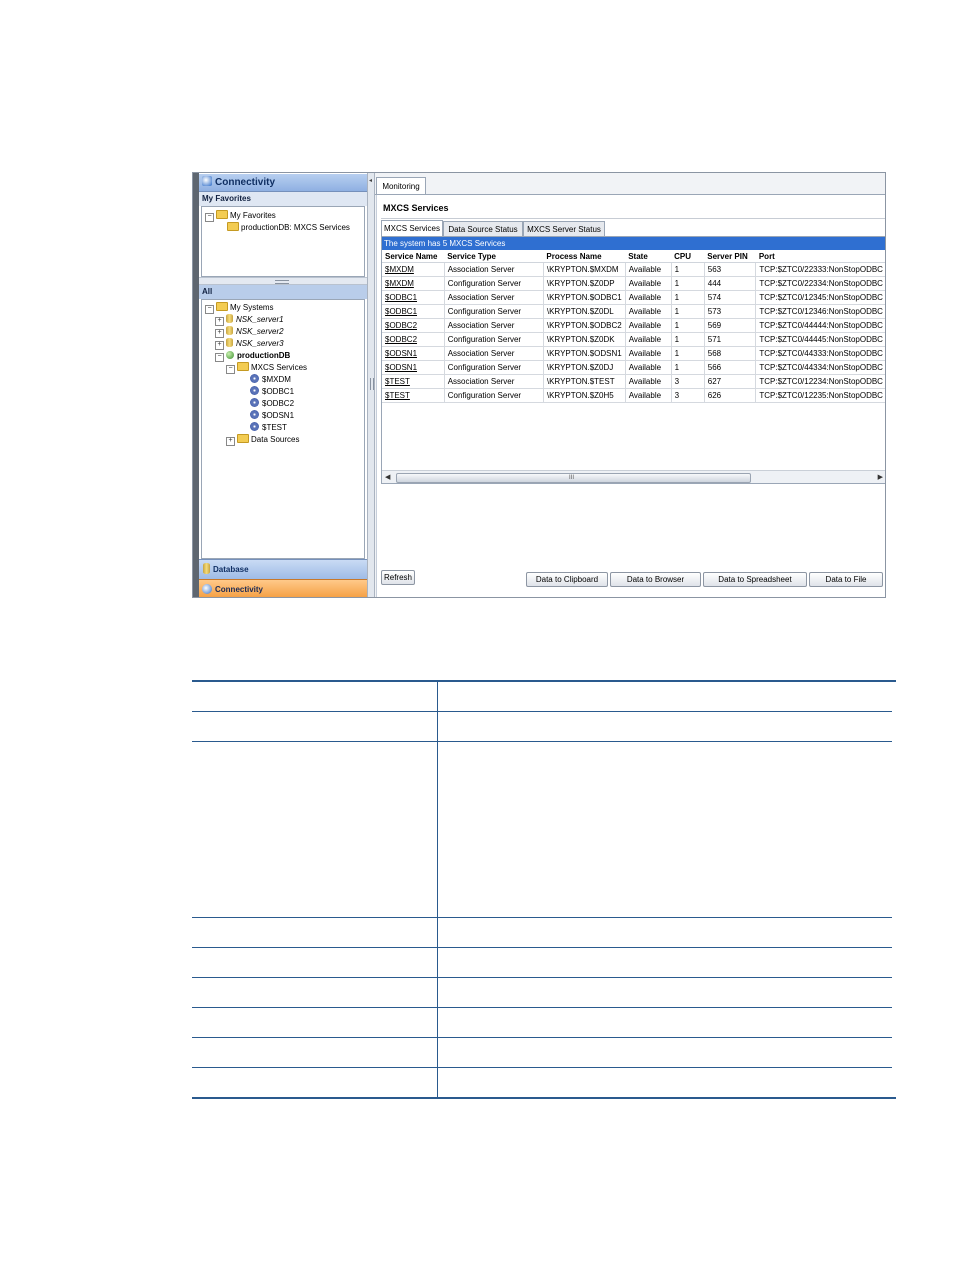 The height and width of the screenshot is (1270, 954). Describe the element at coordinates (262, 440) in the screenshot. I see `tree-node-data-sources: + Data Sources` at that location.